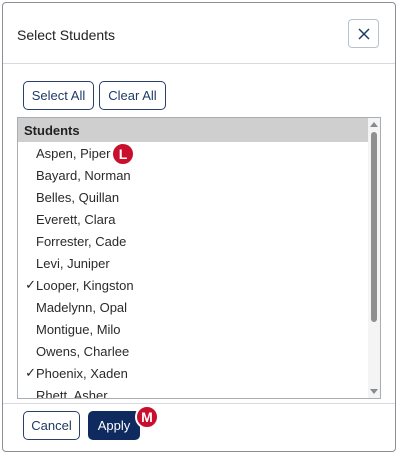 The width and height of the screenshot is (400, 456). What do you see at coordinates (199, 63) in the screenshot?
I see `header-divider` at bounding box center [199, 63].